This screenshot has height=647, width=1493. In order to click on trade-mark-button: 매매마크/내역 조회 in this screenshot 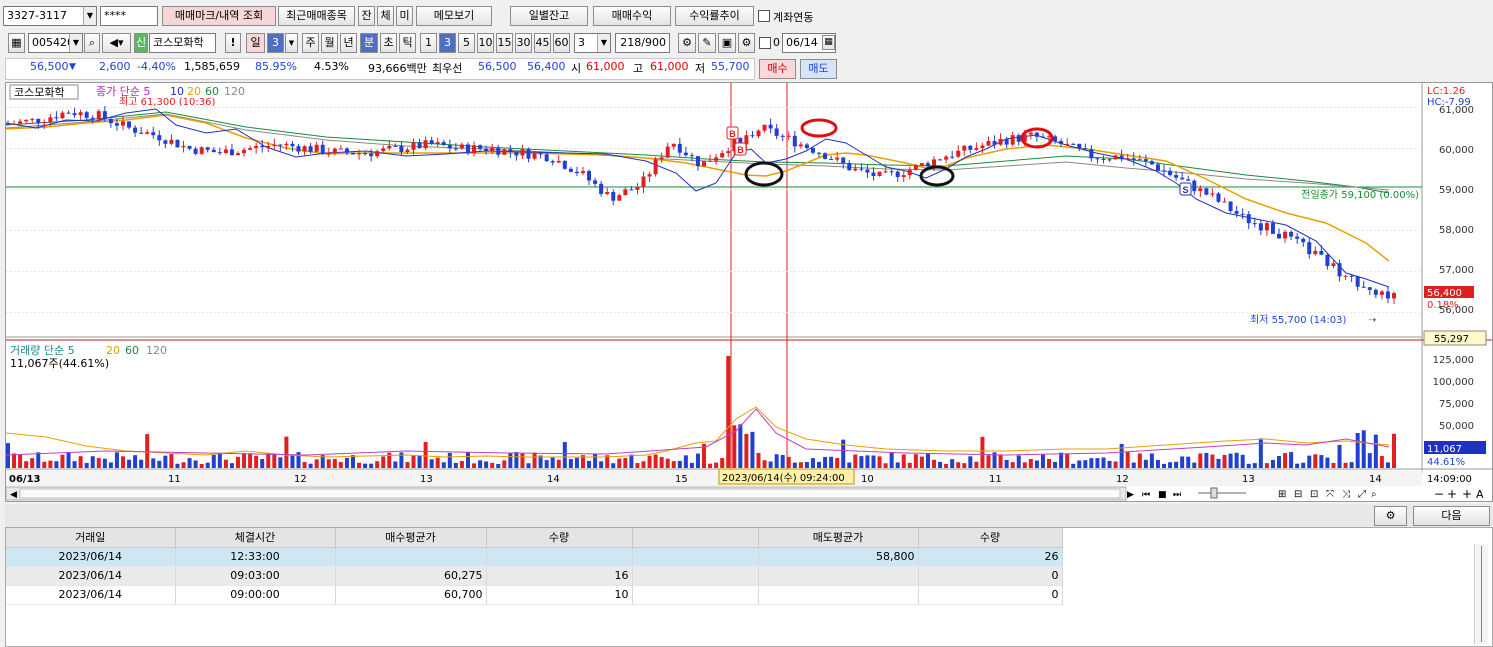, I will do `click(219, 16)`.